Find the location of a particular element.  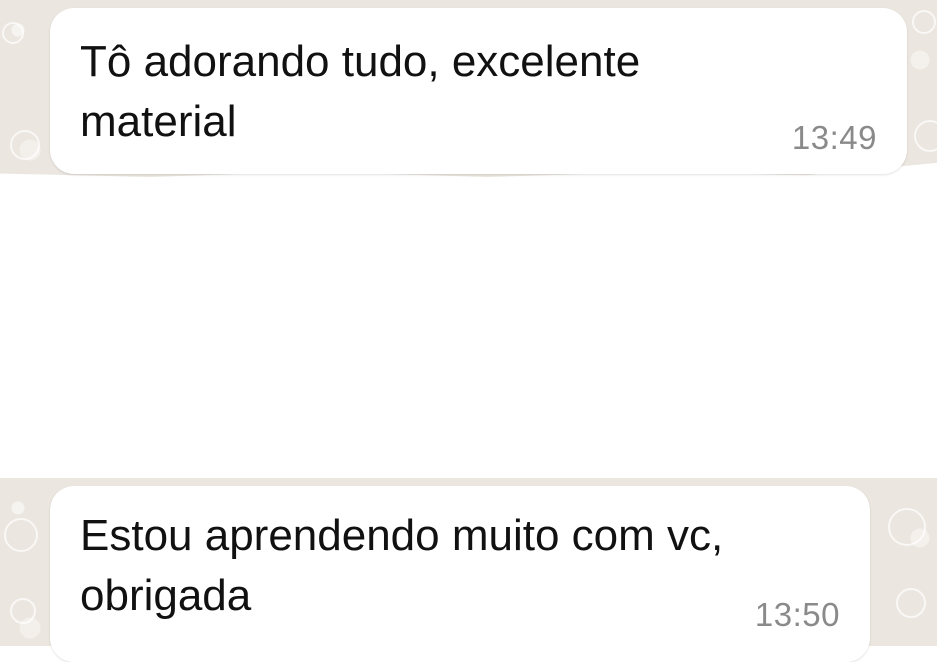

message-text: Estou aprendendo muito com vc, obrigada is located at coordinates (402, 565).